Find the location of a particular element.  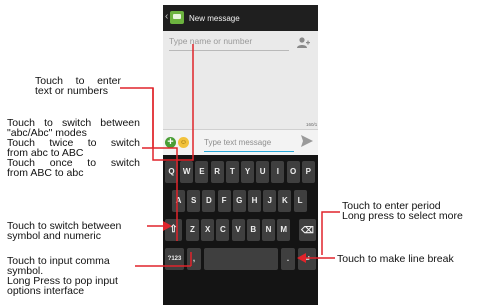

arrow-symbol-switch is located at coordinates (167, 226).